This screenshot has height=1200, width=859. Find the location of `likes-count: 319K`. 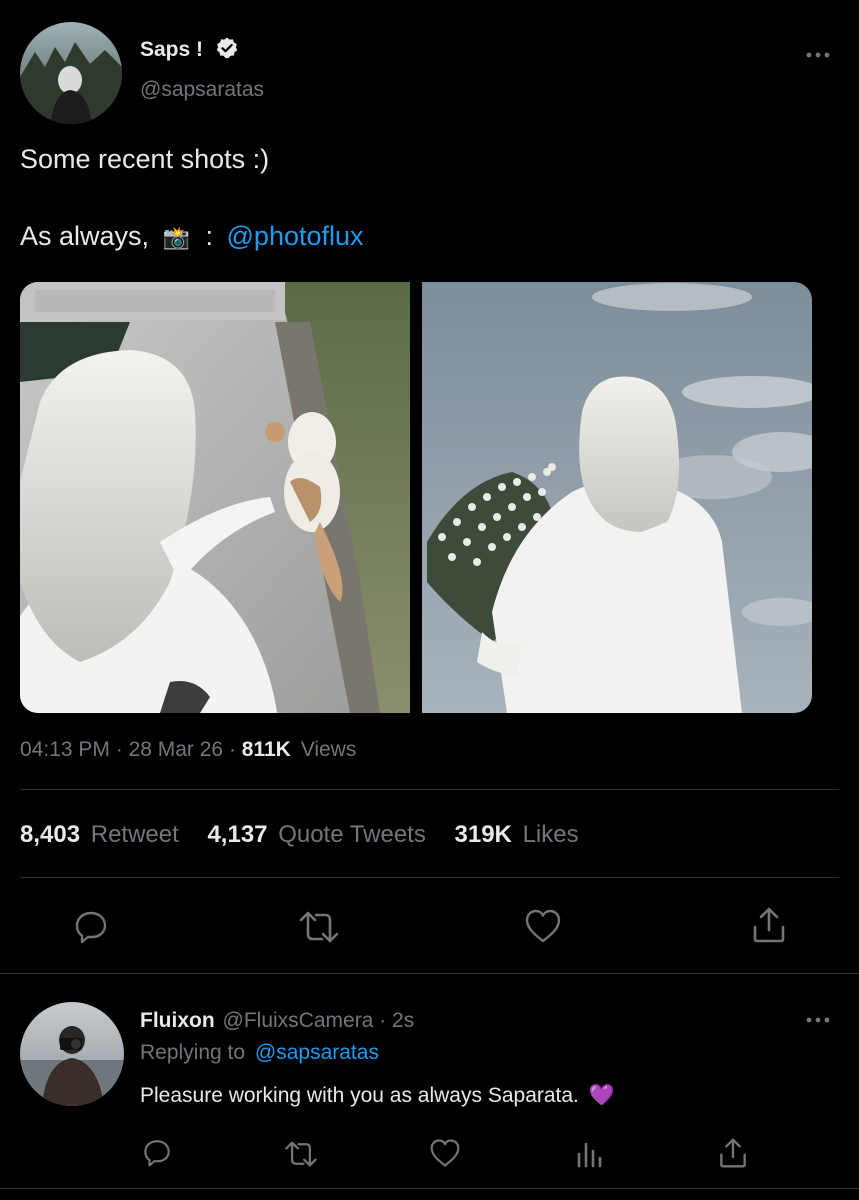

likes-count: 319K is located at coordinates (483, 834).